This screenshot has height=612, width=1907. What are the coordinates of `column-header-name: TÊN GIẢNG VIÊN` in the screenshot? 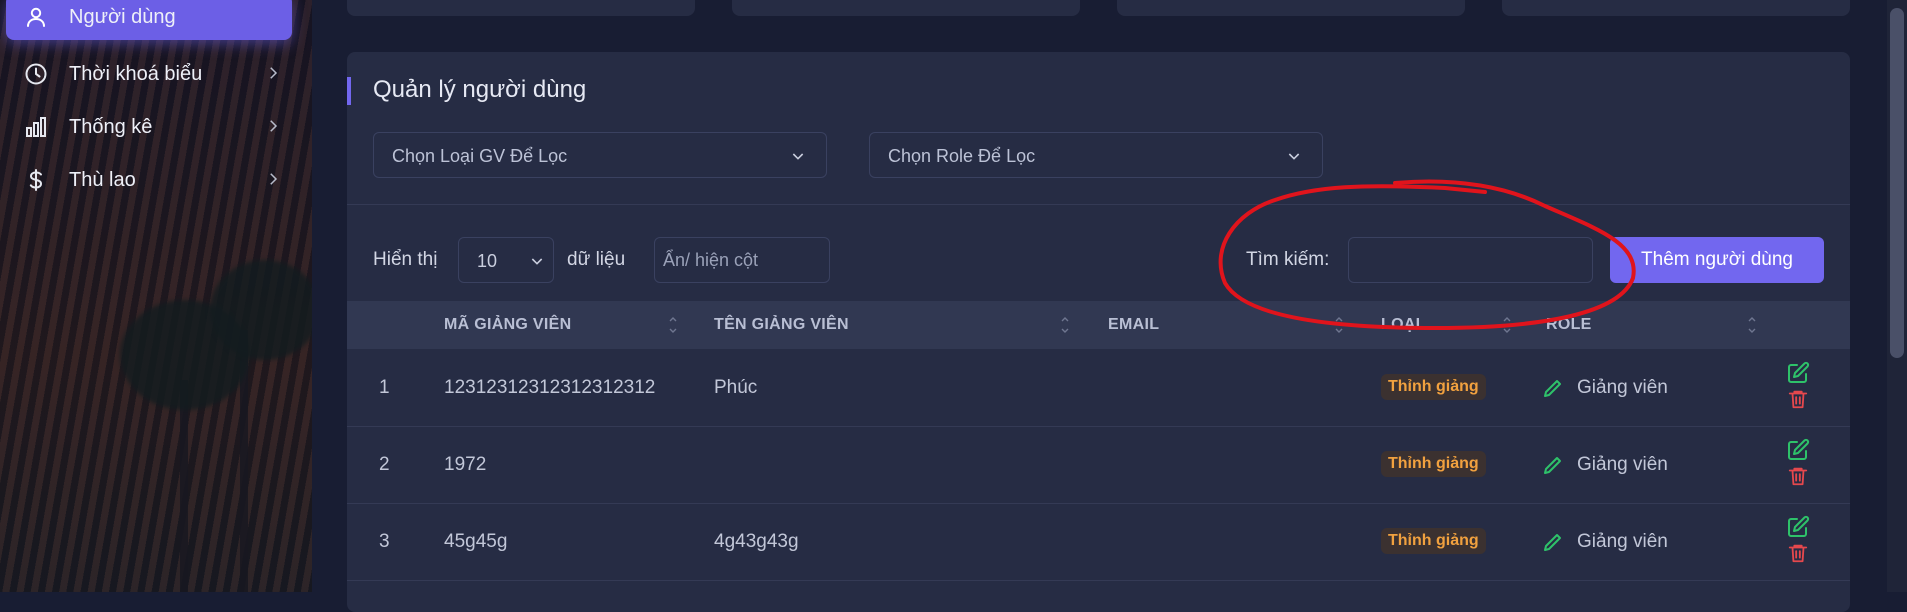 It's located at (781, 325).